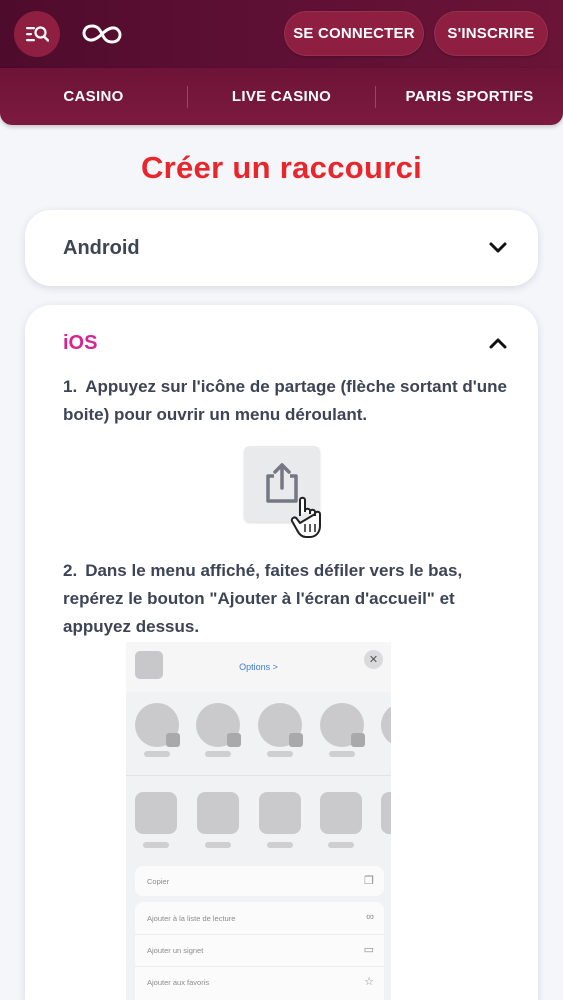 This screenshot has height=1000, width=563. What do you see at coordinates (70, 570) in the screenshot?
I see `step-number: 2.` at bounding box center [70, 570].